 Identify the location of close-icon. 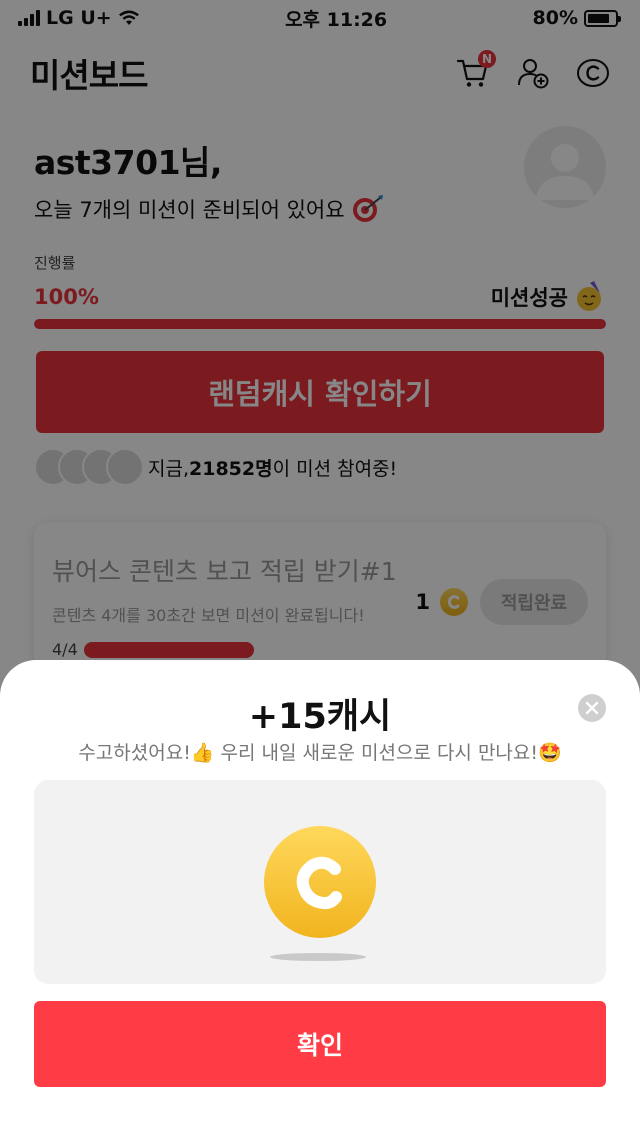
(592, 708).